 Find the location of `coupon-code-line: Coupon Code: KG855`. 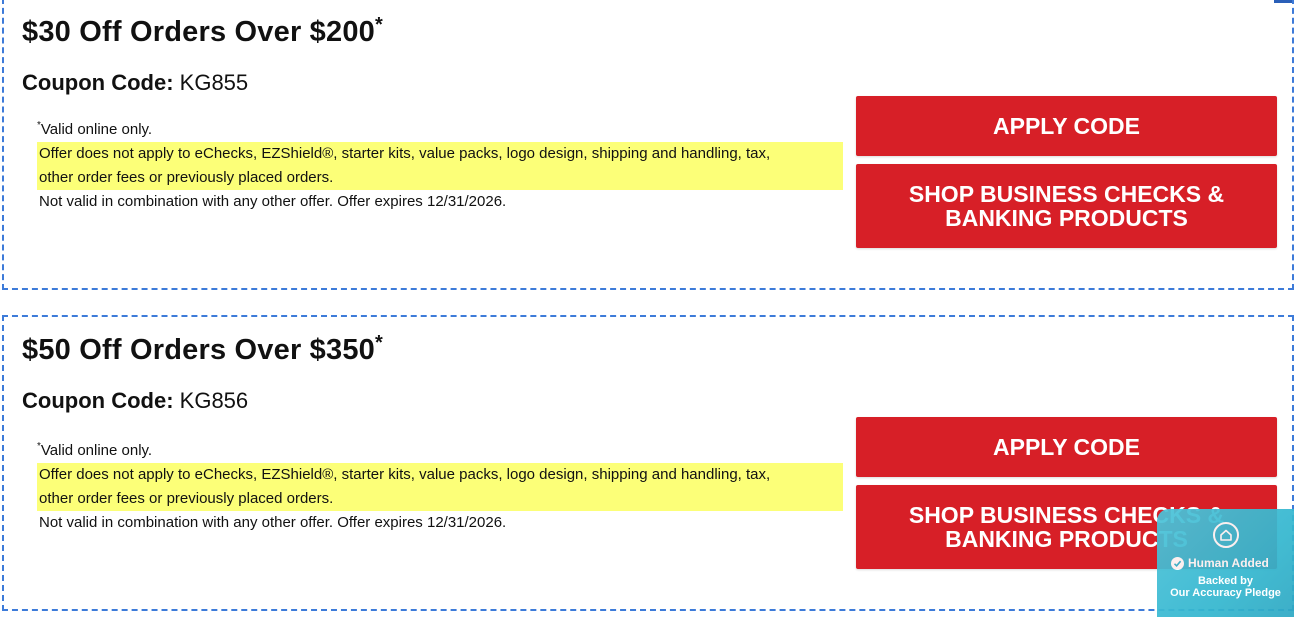

coupon-code-line: Coupon Code: KG855 is located at coordinates (135, 83).